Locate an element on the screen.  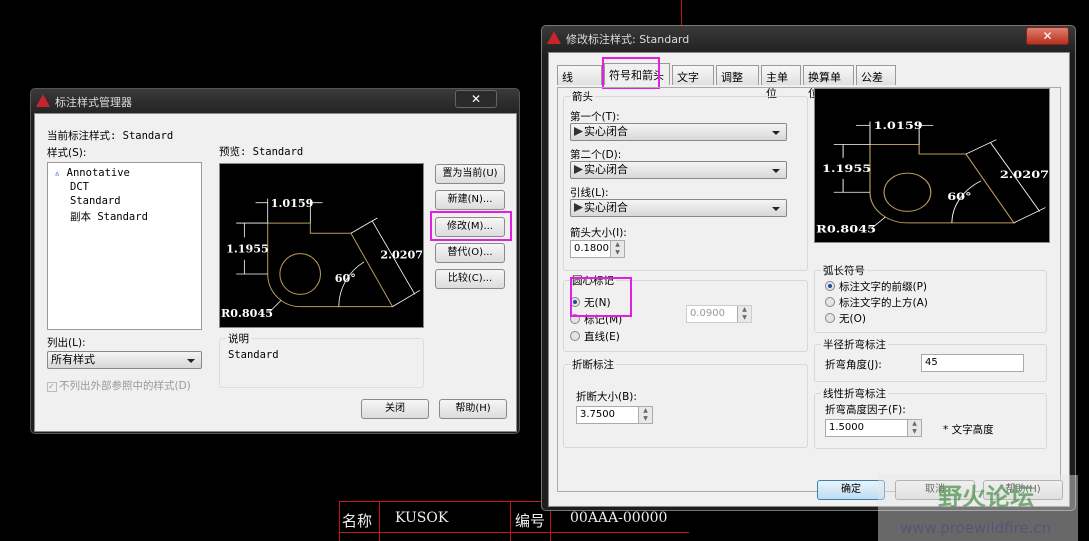
jog-angle-label: 折弯角度(J): is located at coordinates (853, 365).